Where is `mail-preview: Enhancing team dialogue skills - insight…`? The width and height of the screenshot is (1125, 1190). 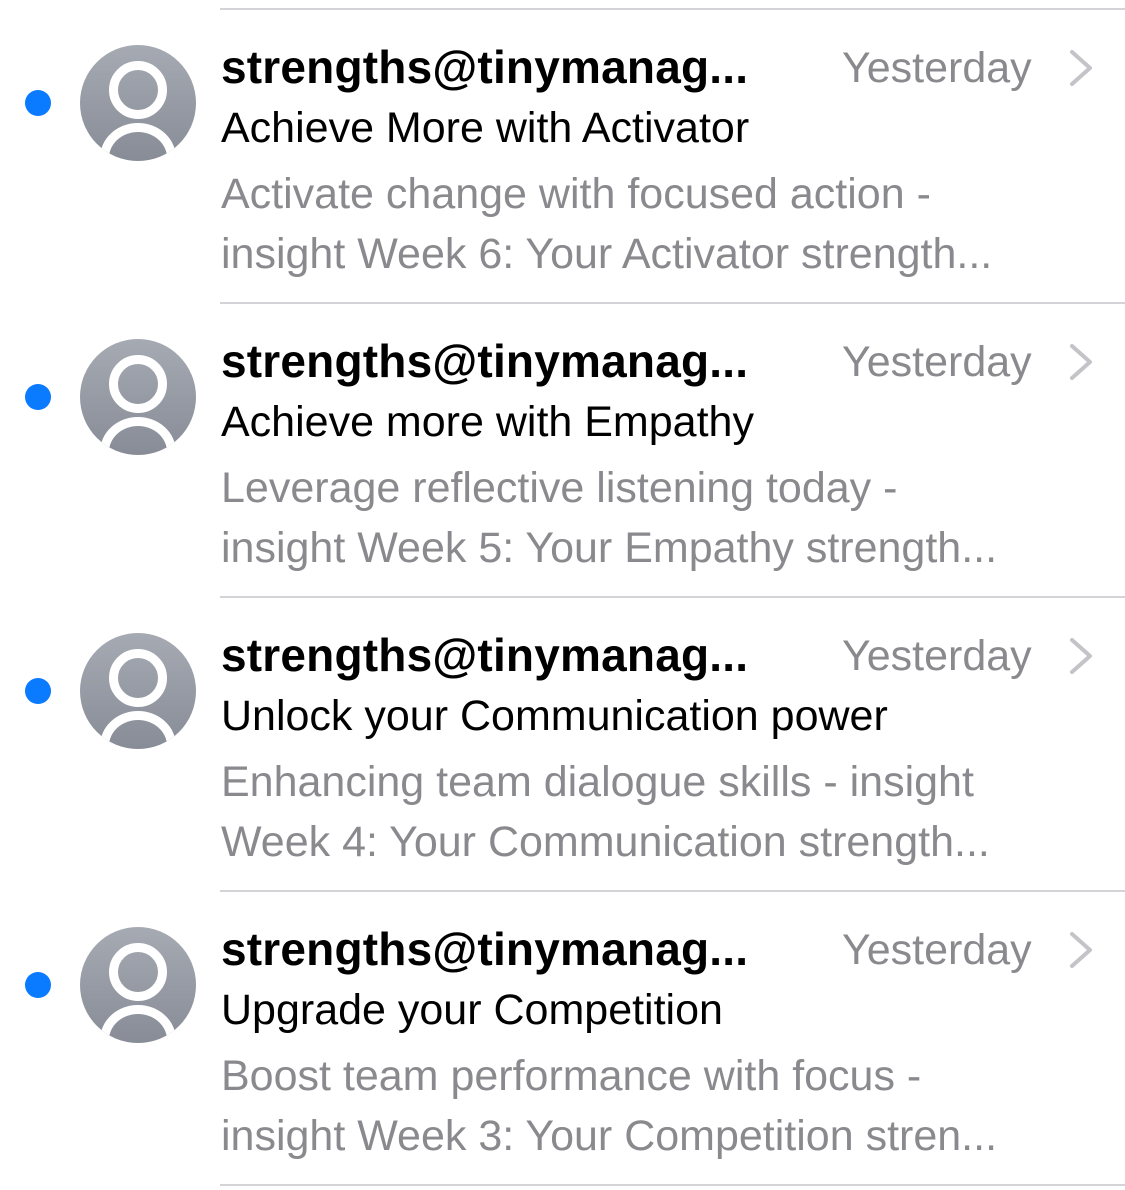 mail-preview: Enhancing team dialogue skills - insight… is located at coordinates (651, 812).